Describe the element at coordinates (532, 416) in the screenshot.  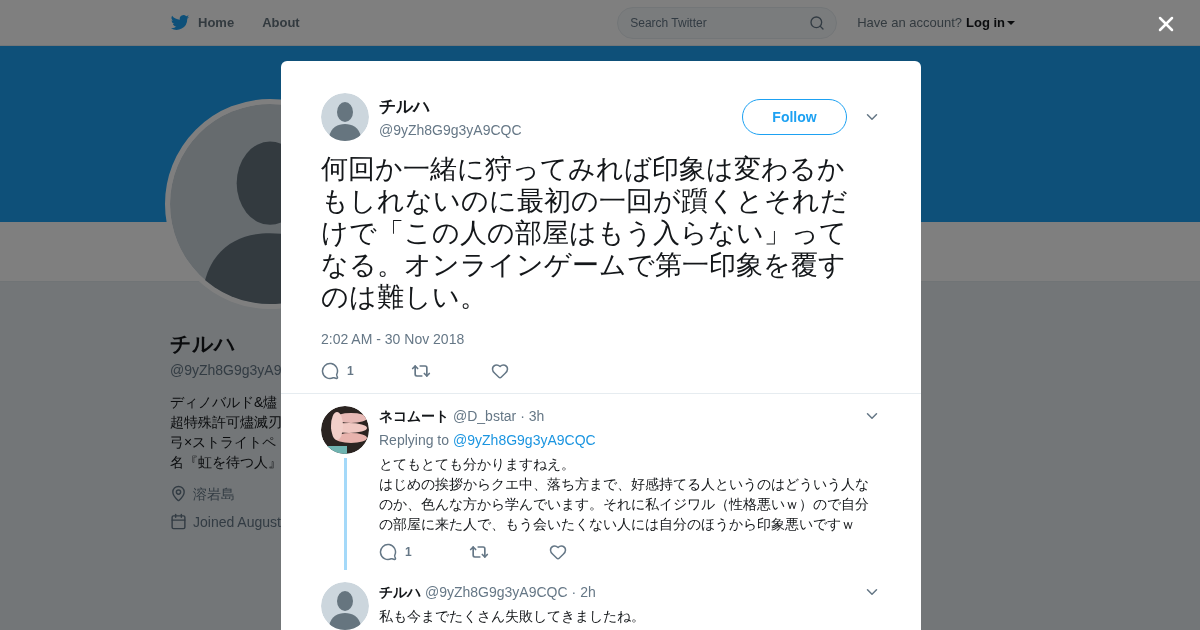
I see `reply-time: · 3h` at that location.